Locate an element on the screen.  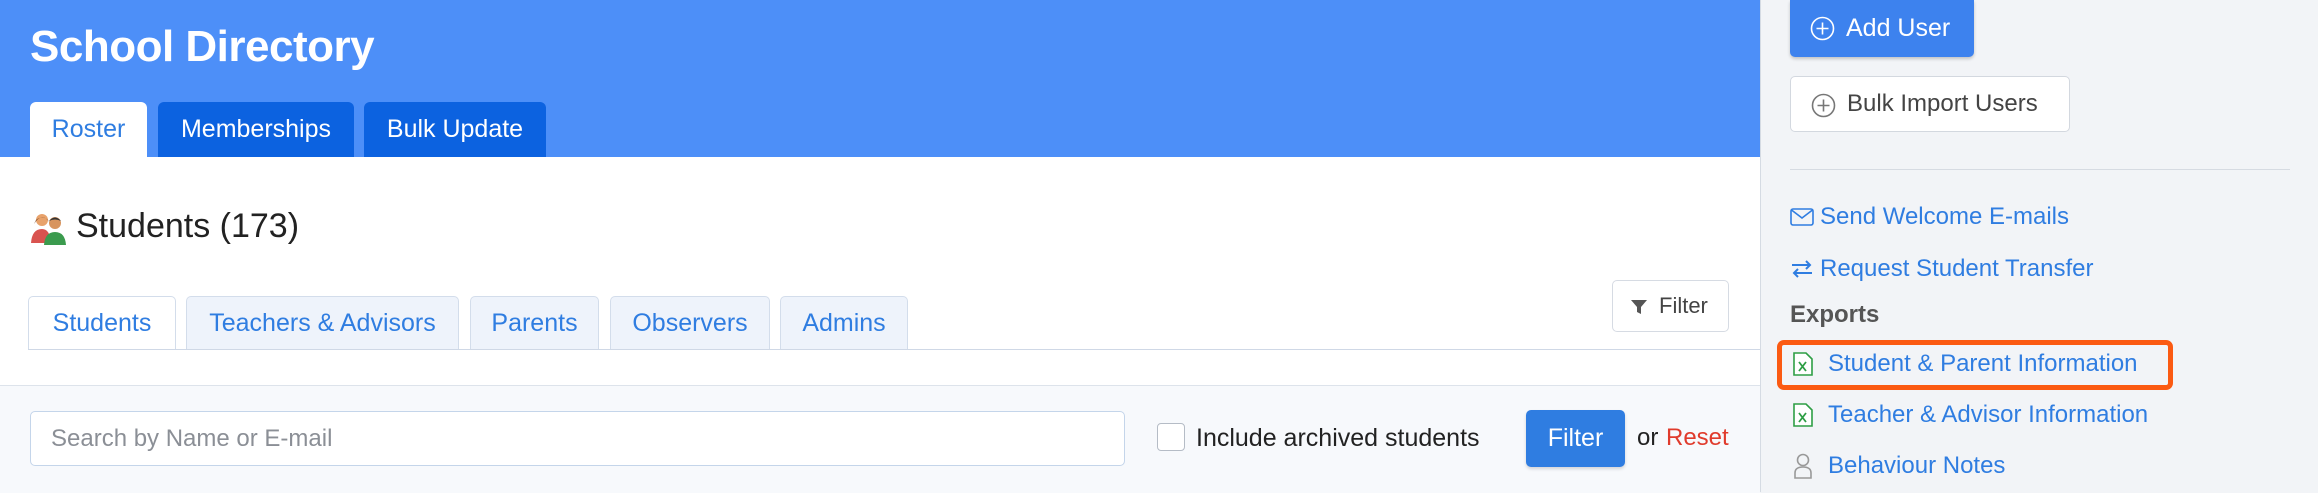
tab-bulk-update: Bulk Update is located at coordinates (455, 129).